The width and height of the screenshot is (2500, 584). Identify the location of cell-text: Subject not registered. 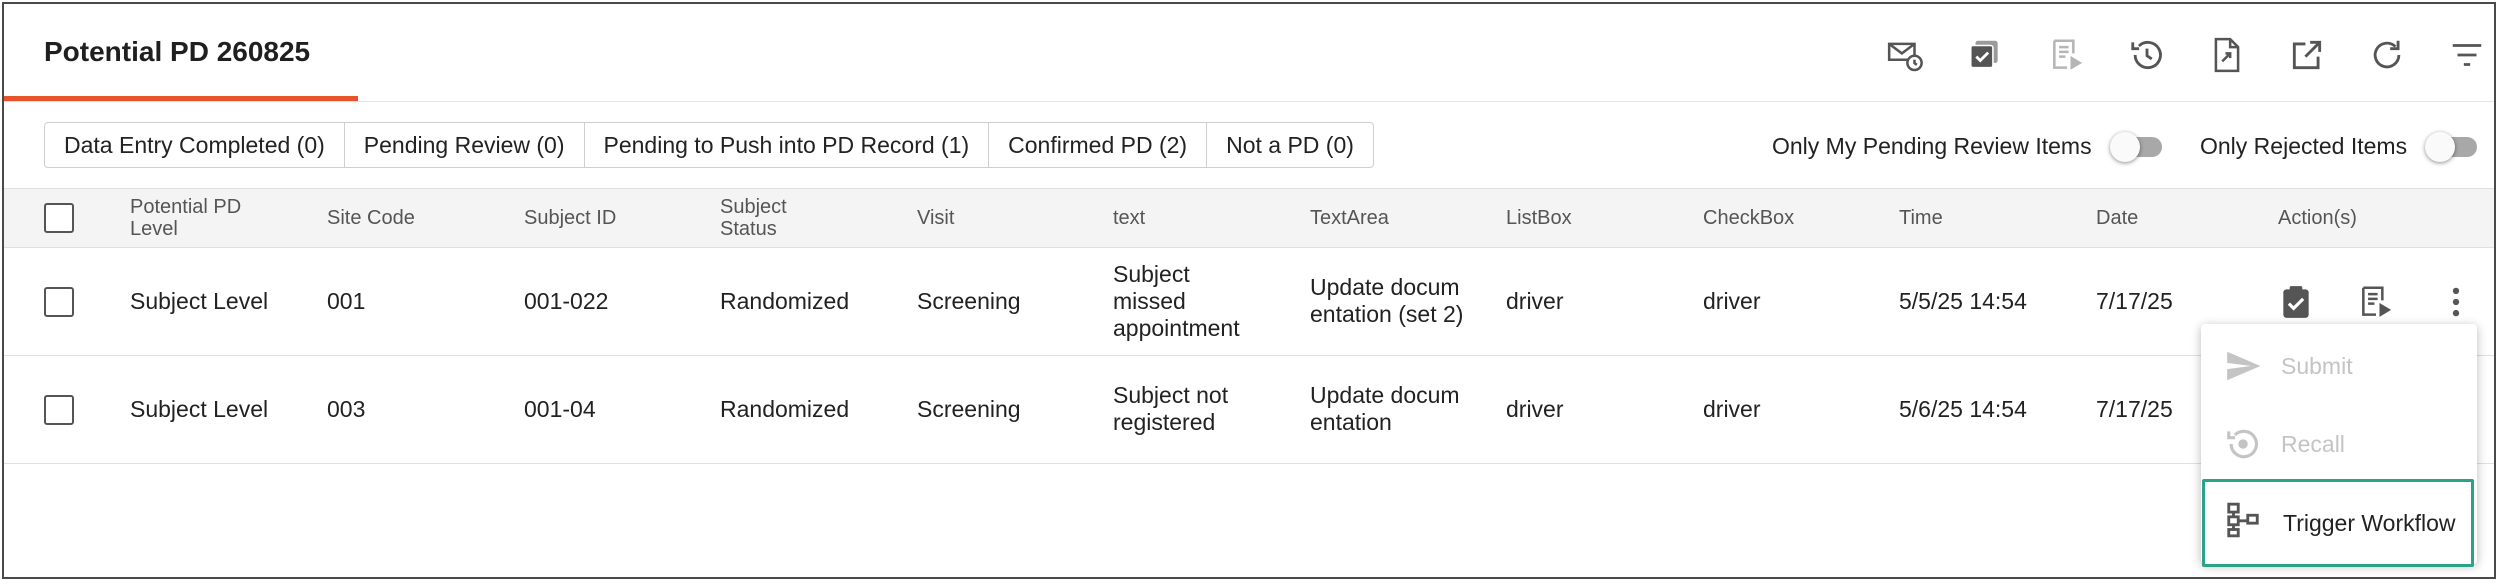
(1171, 408).